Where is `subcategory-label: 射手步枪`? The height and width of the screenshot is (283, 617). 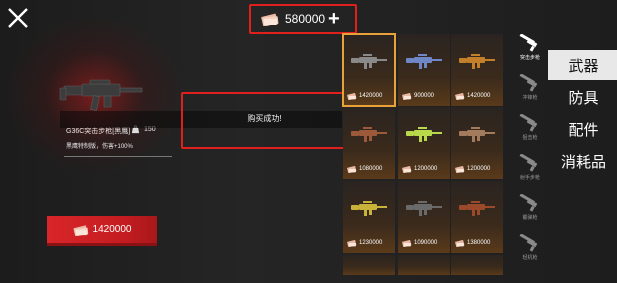
subcategory-label: 射手步枪 is located at coordinates (529, 178).